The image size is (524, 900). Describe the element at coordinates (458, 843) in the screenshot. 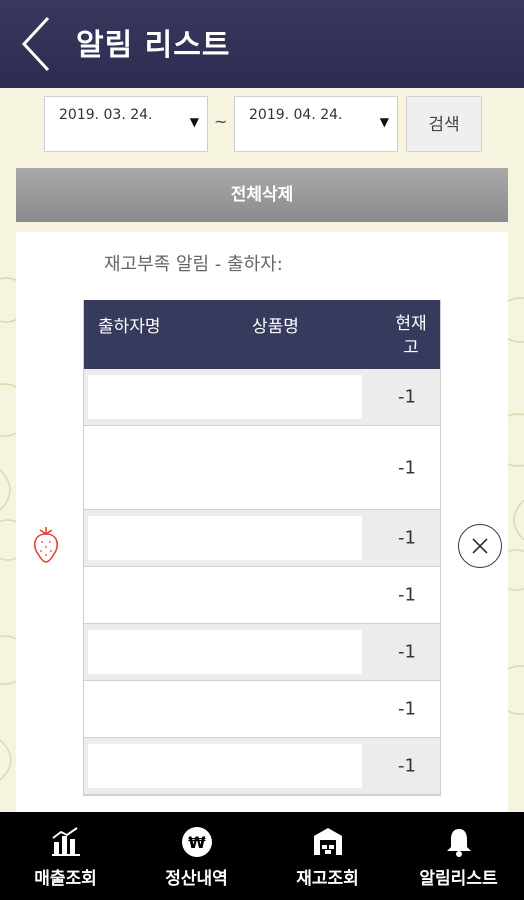

I see `bell-icon` at that location.